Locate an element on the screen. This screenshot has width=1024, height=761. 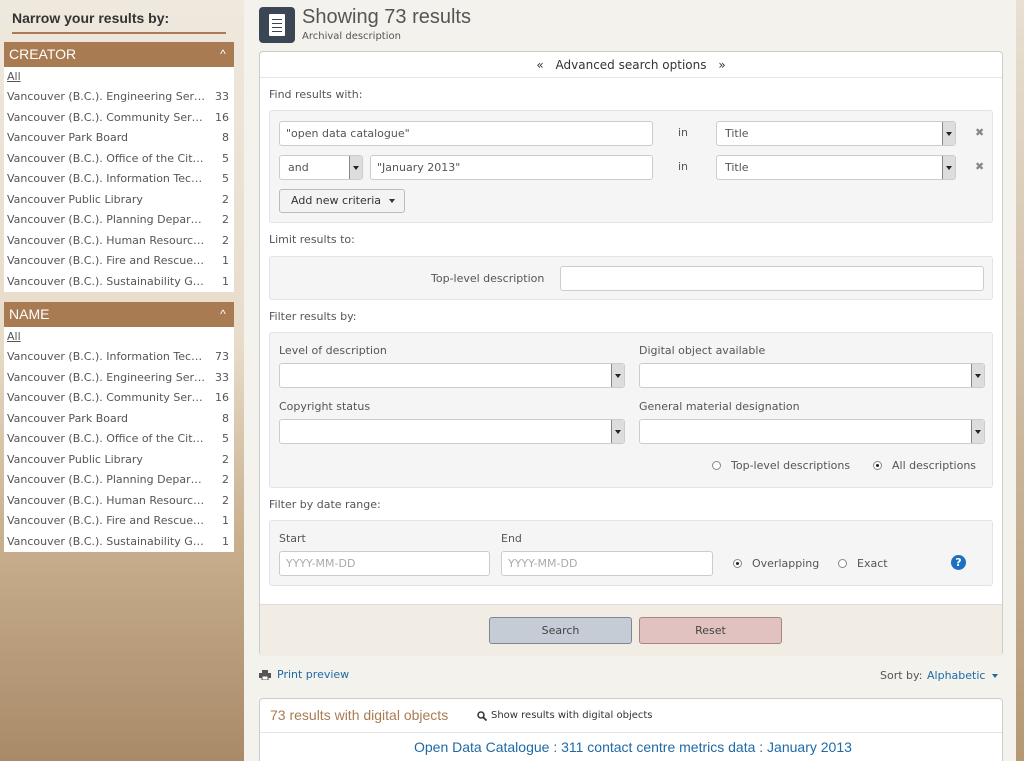
sort-by-dropdown: Alphabetic is located at coordinates (956, 675).